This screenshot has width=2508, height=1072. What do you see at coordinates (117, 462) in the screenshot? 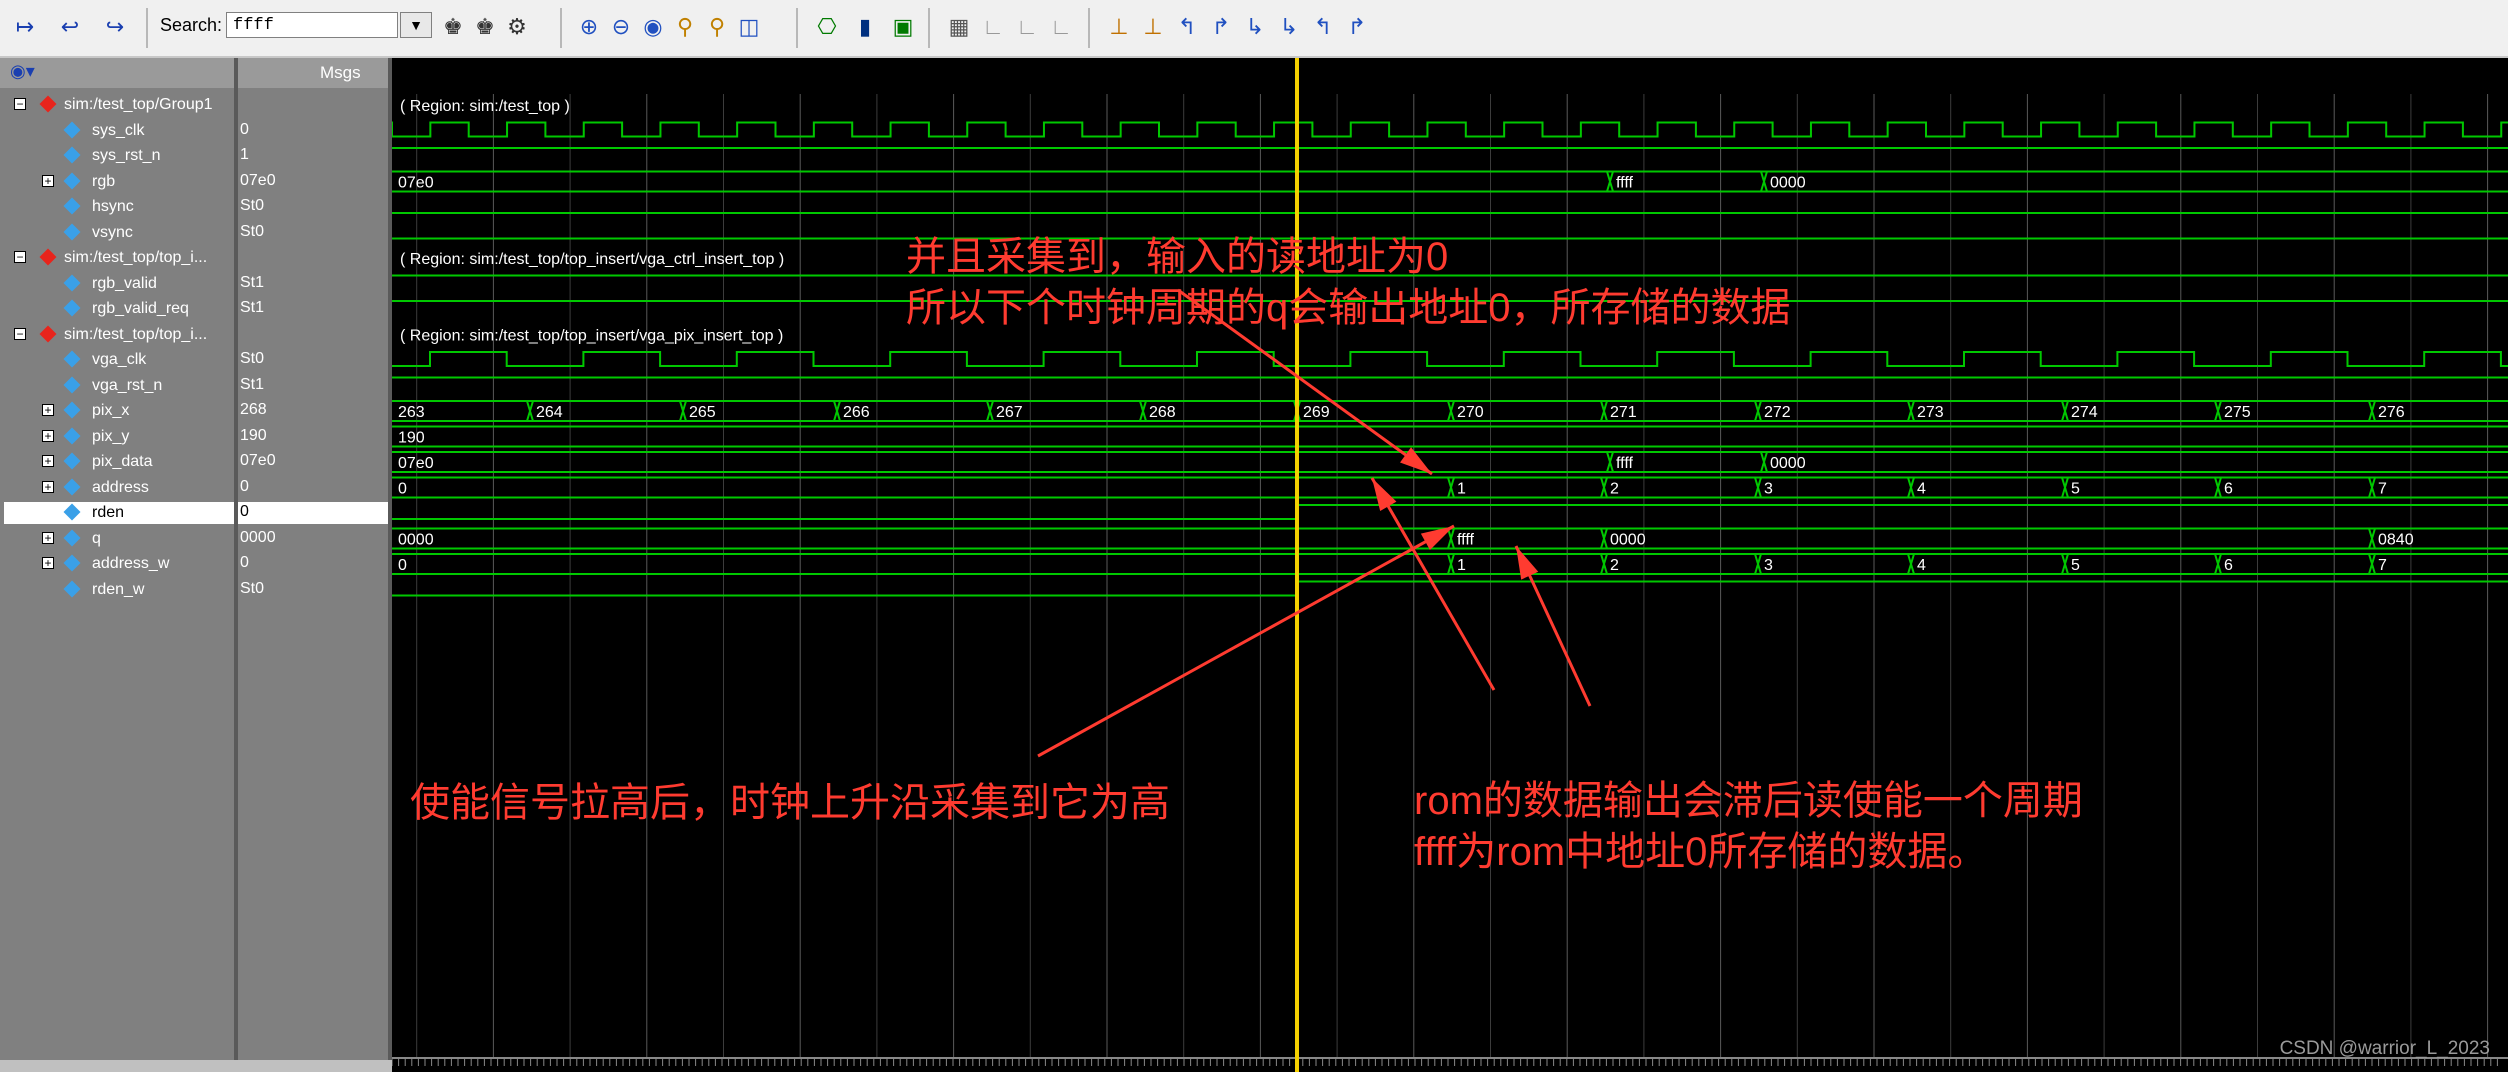
I see `signal-row: + pix_data` at bounding box center [117, 462].